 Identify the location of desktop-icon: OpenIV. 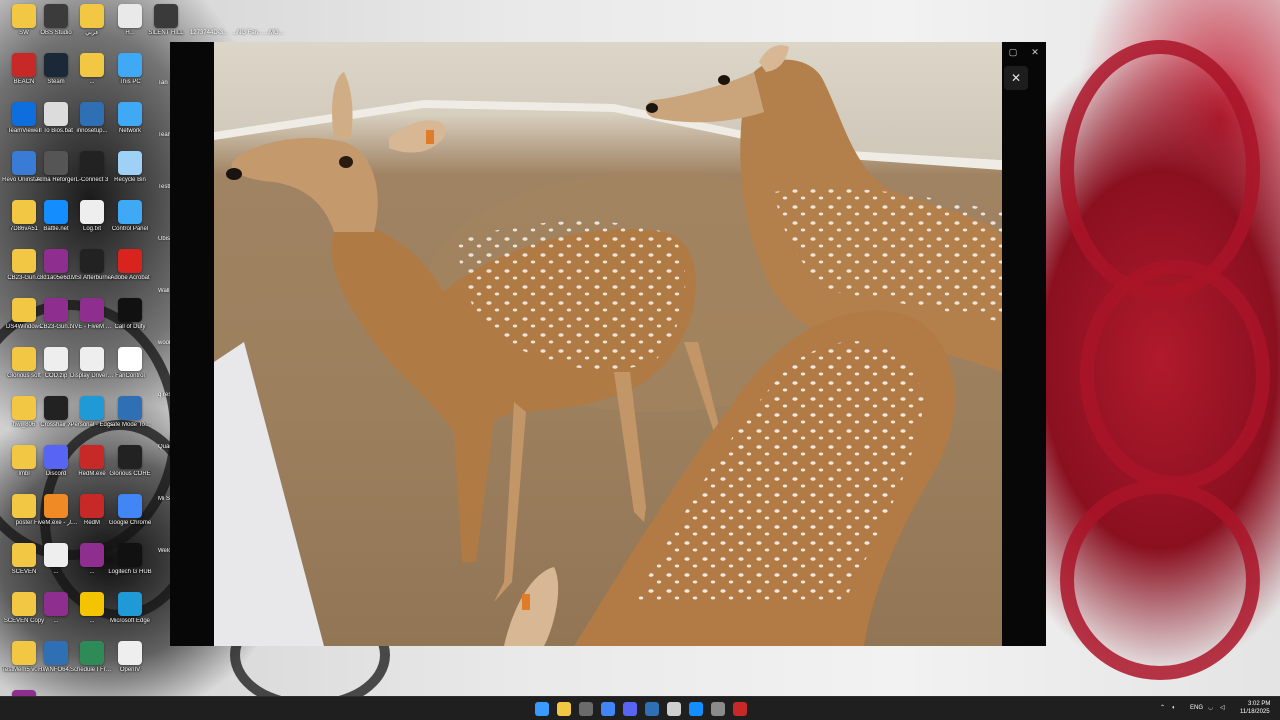
(130, 665).